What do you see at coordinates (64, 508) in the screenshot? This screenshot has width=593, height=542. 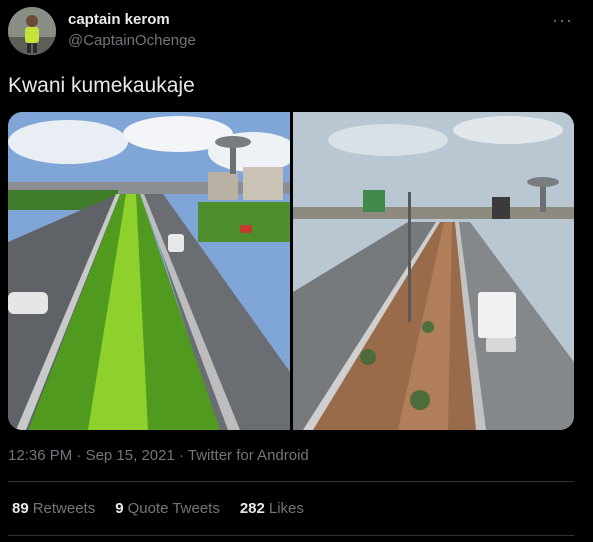 I see `retweets-label: Retweets` at bounding box center [64, 508].